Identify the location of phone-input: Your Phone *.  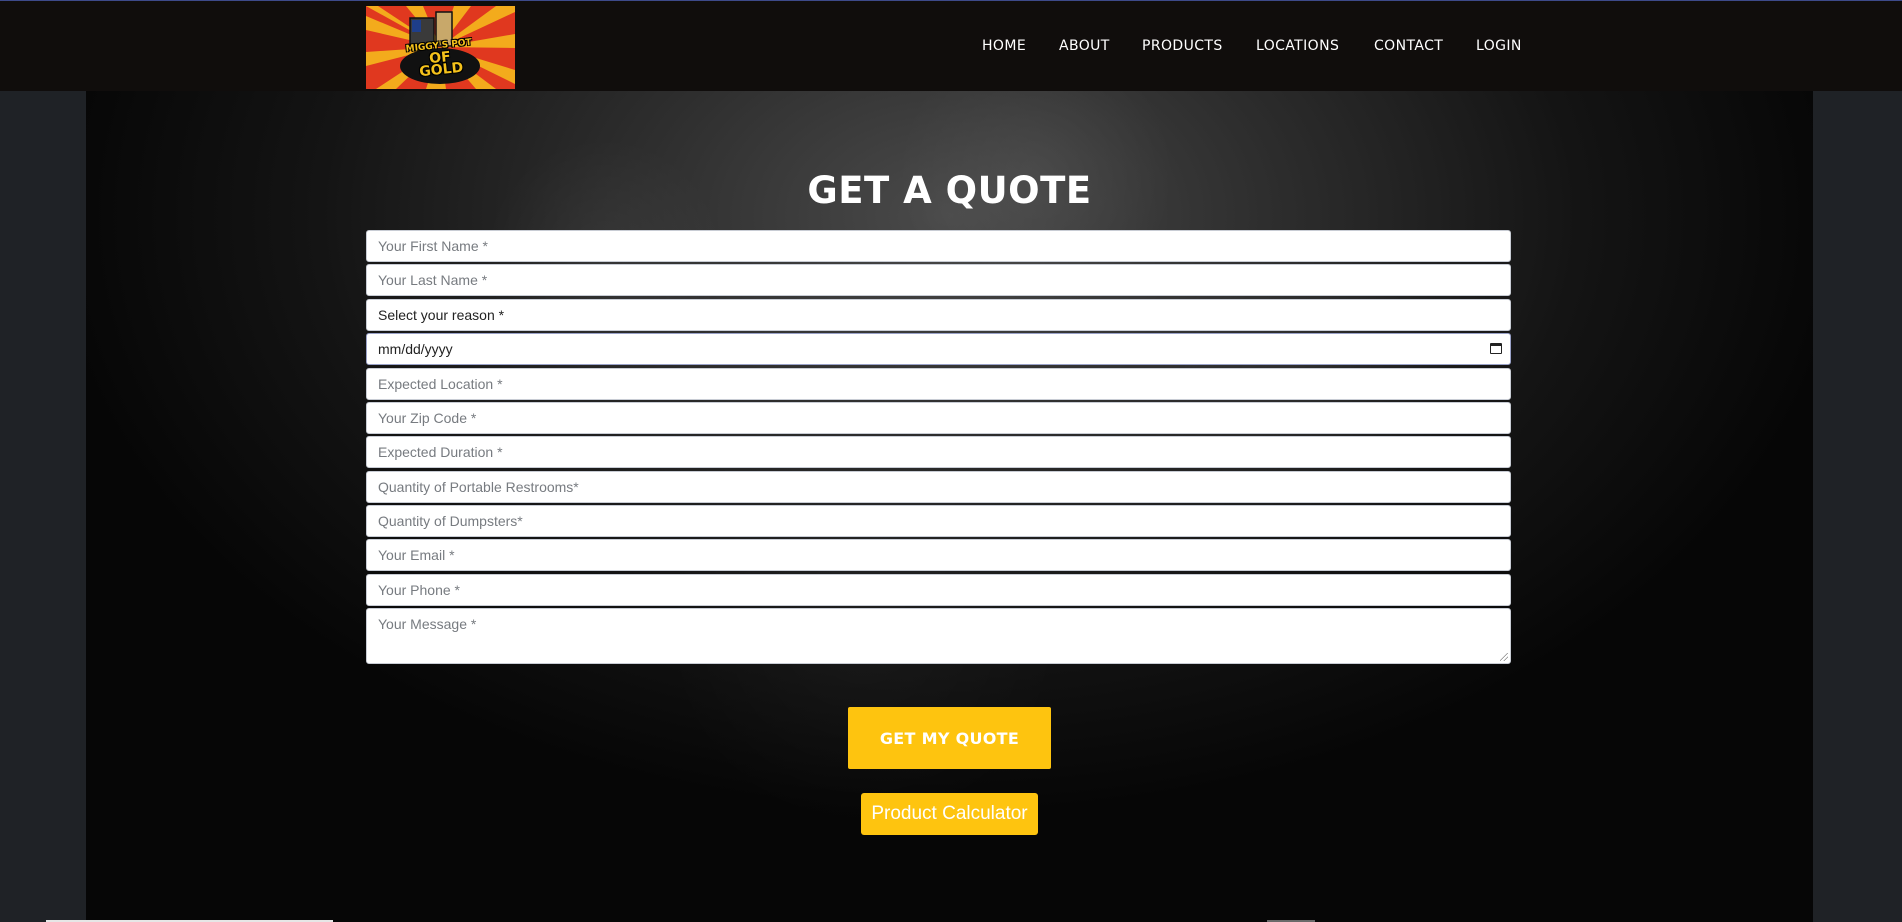
(938, 590).